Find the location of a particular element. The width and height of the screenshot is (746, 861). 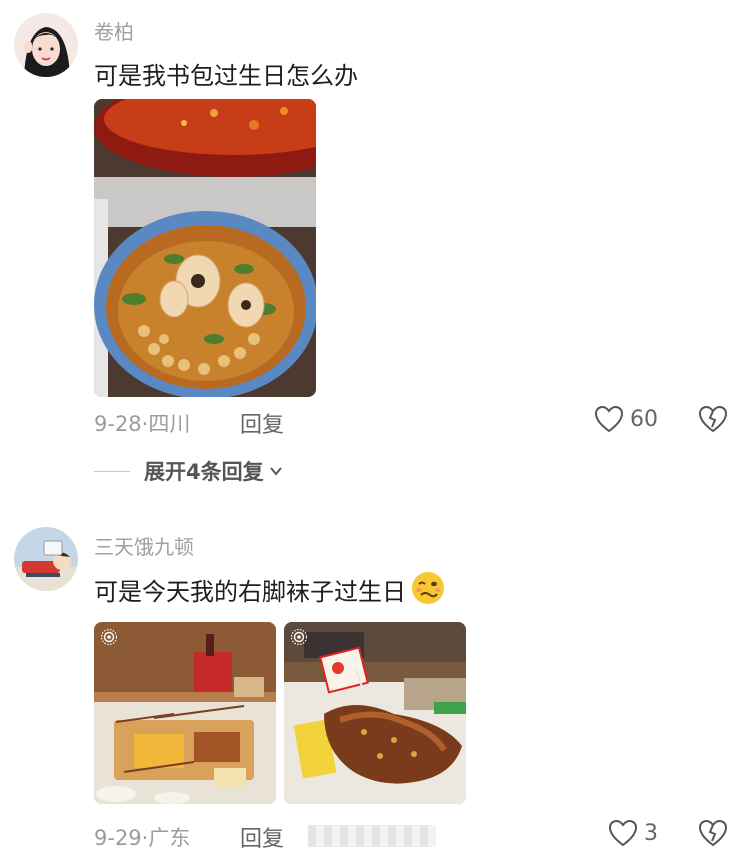

comment-text: 可是今天我的右脚袜子过生日 is located at coordinates (270, 591).